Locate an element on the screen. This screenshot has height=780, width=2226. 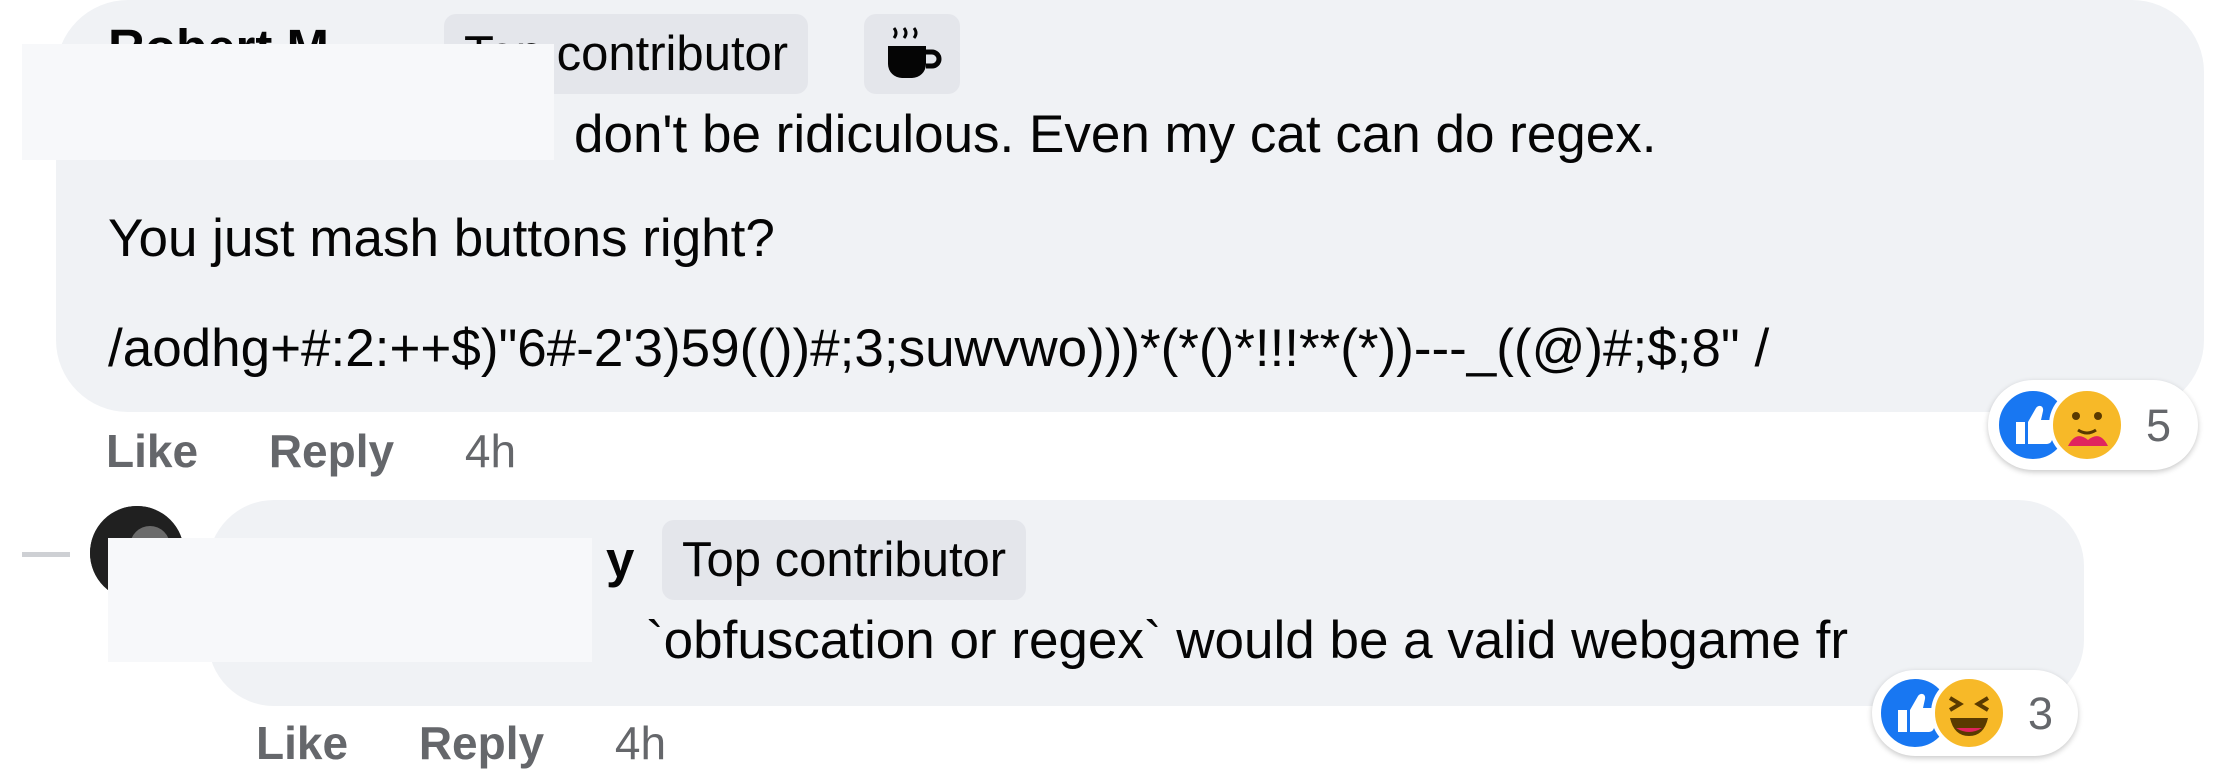
care-icon is located at coordinates (2087, 425).